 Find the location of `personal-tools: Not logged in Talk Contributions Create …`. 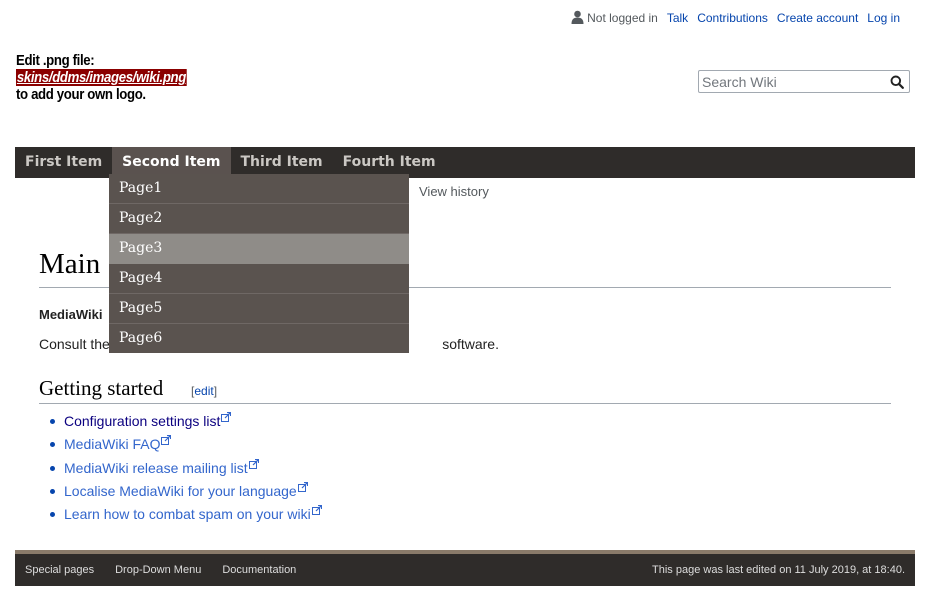

personal-tools: Not logged in Talk Contributions Create … is located at coordinates (735, 17).